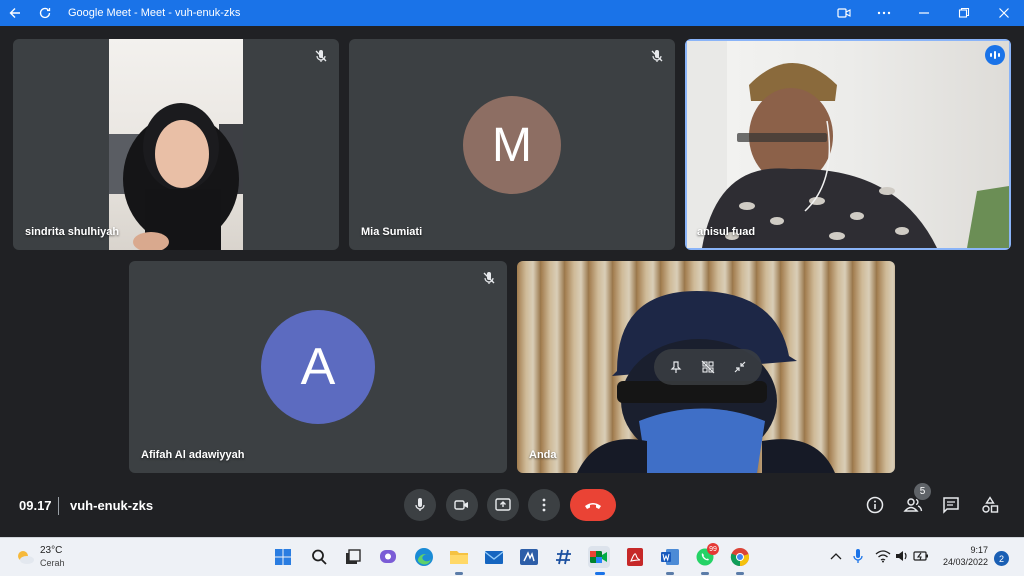 Image resolution: width=1024 pixels, height=576 pixels. I want to click on self-view-tile: Anda, so click(706, 367).